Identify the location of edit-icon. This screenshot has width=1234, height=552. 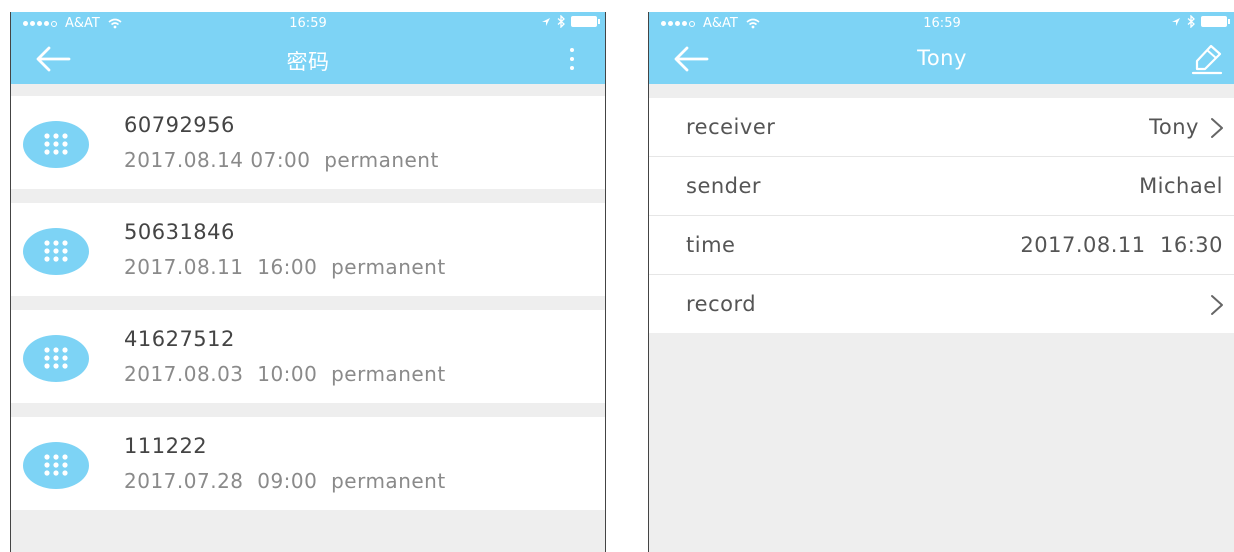
(1207, 59).